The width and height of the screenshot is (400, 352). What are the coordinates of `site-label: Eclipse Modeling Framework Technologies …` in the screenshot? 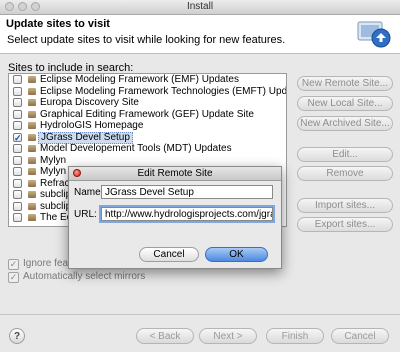 It's located at (163, 91).